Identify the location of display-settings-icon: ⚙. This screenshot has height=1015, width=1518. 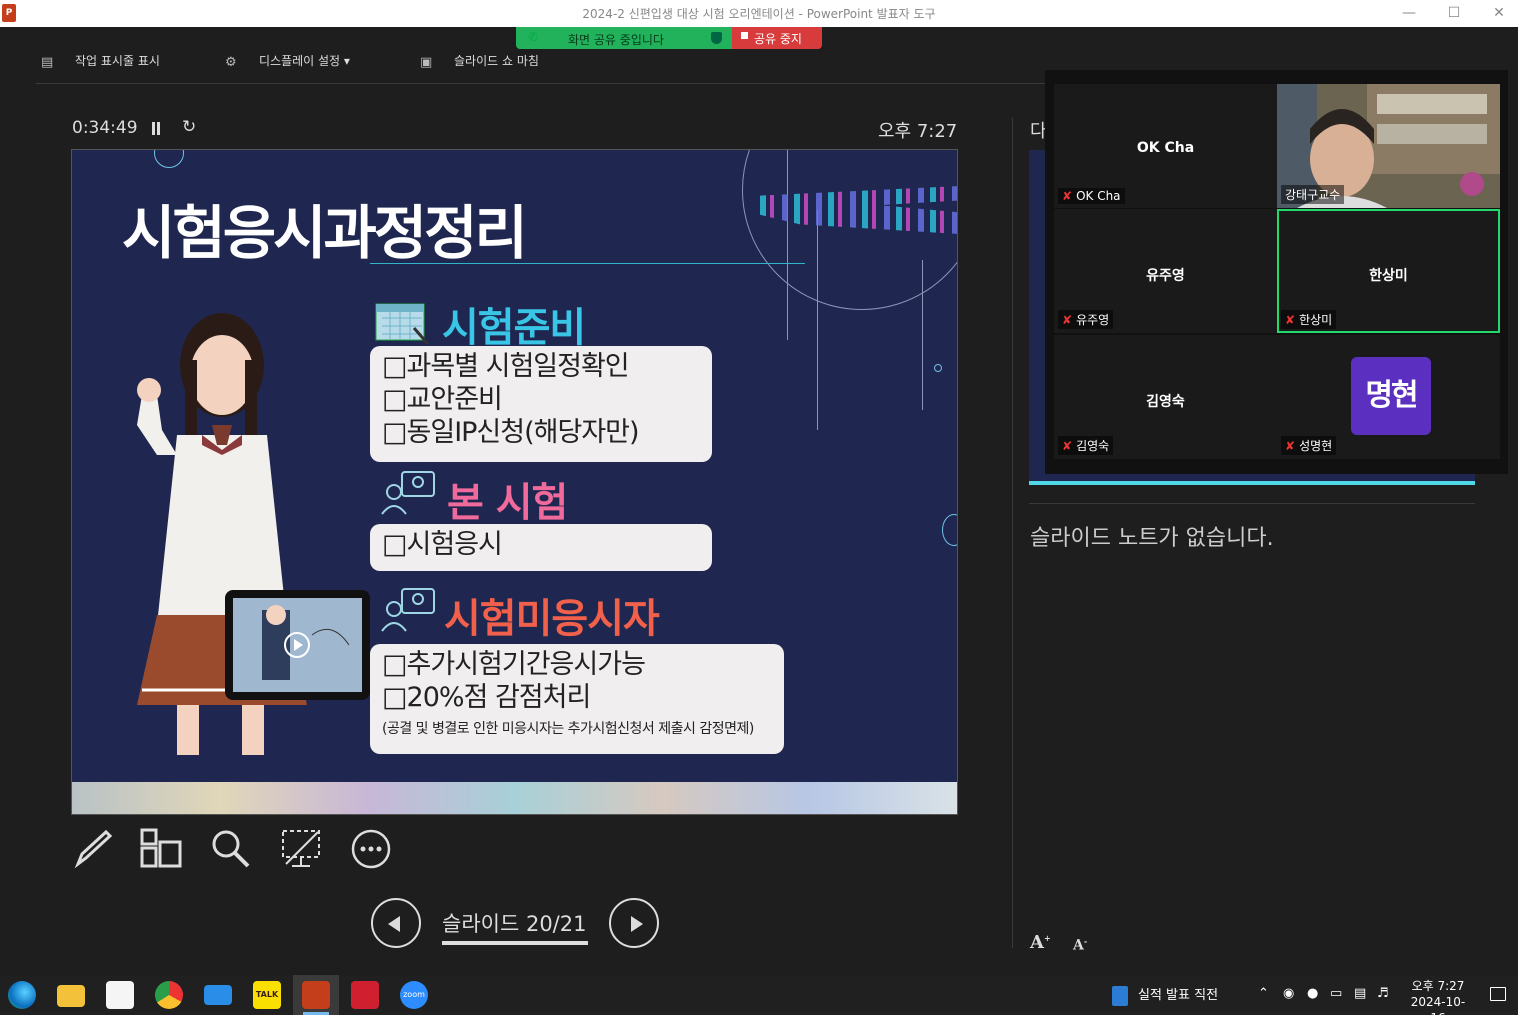
(231, 62).